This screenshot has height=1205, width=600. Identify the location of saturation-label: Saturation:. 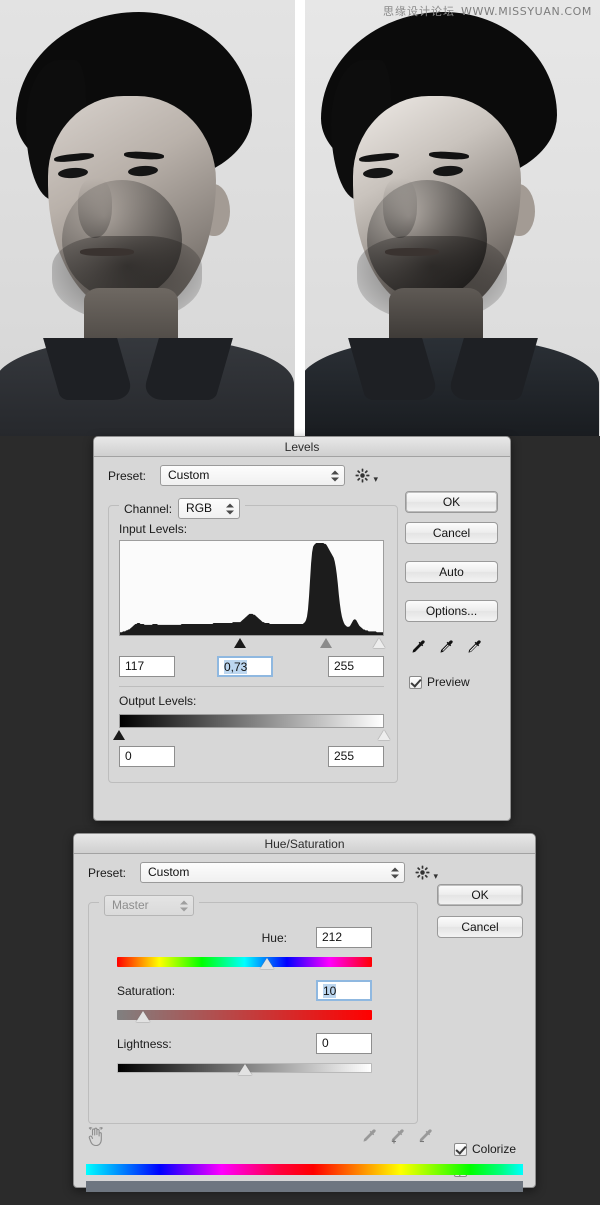
(146, 991).